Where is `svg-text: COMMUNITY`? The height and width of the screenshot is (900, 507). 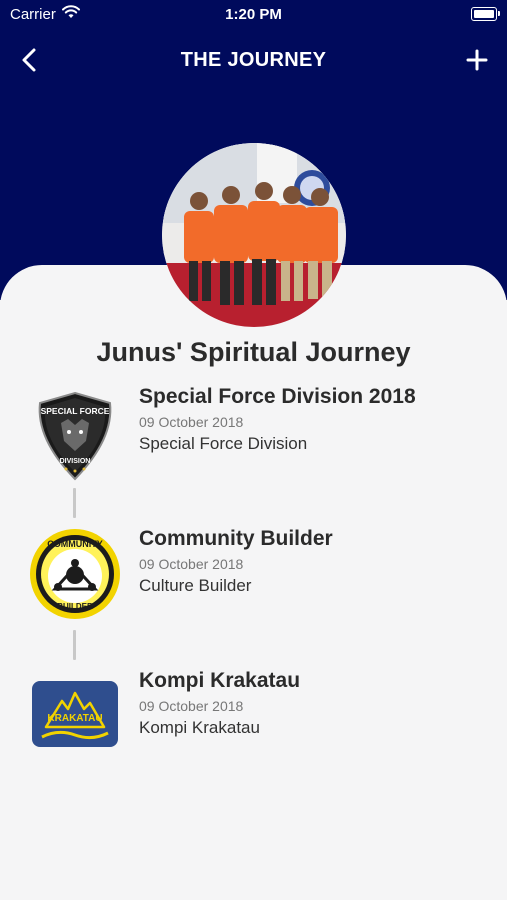 svg-text: COMMUNITY is located at coordinates (75, 544).